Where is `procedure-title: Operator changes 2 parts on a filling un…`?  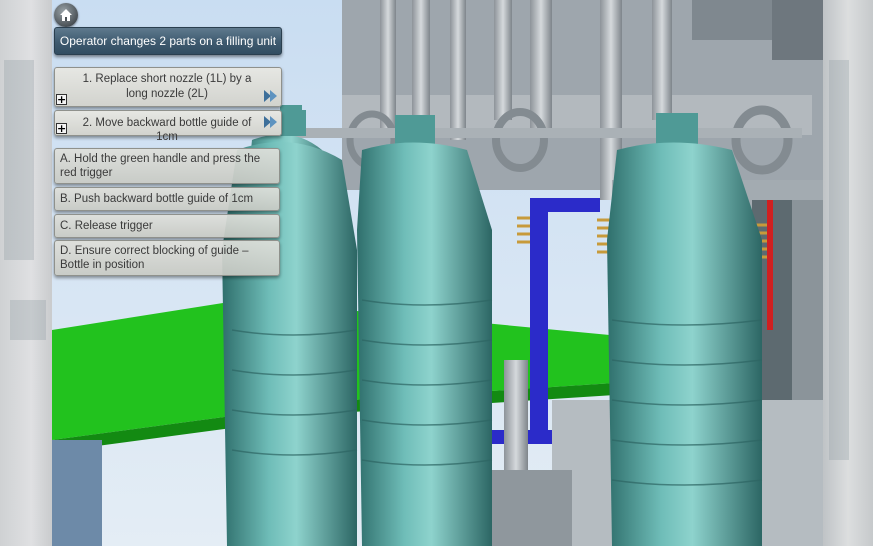 procedure-title: Operator changes 2 parts on a filling un… is located at coordinates (168, 41).